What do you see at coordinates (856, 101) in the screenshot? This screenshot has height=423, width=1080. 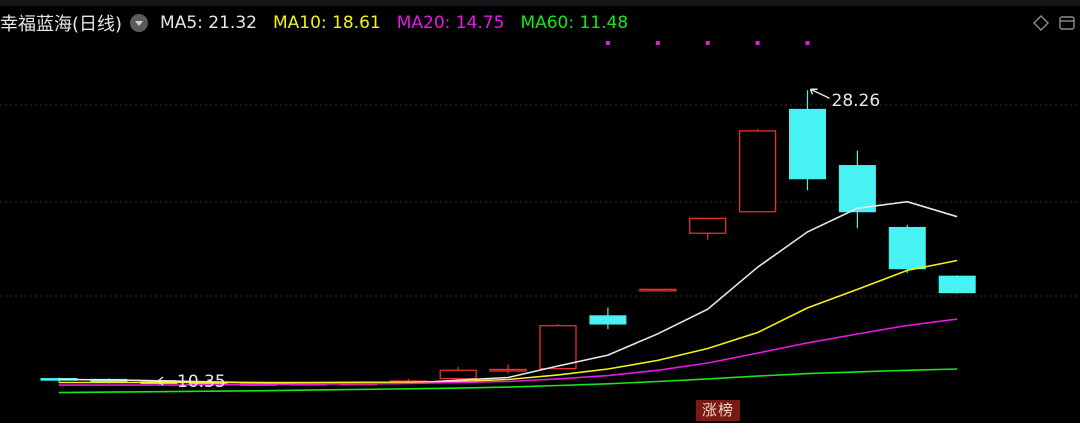 I see `high-price-label: 28.26` at bounding box center [856, 101].